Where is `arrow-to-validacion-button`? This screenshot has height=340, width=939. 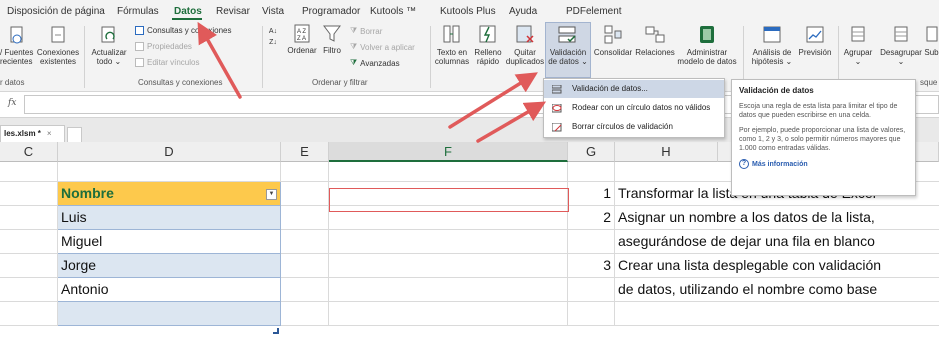
arrow-to-validacion-button is located at coordinates (493, 100).